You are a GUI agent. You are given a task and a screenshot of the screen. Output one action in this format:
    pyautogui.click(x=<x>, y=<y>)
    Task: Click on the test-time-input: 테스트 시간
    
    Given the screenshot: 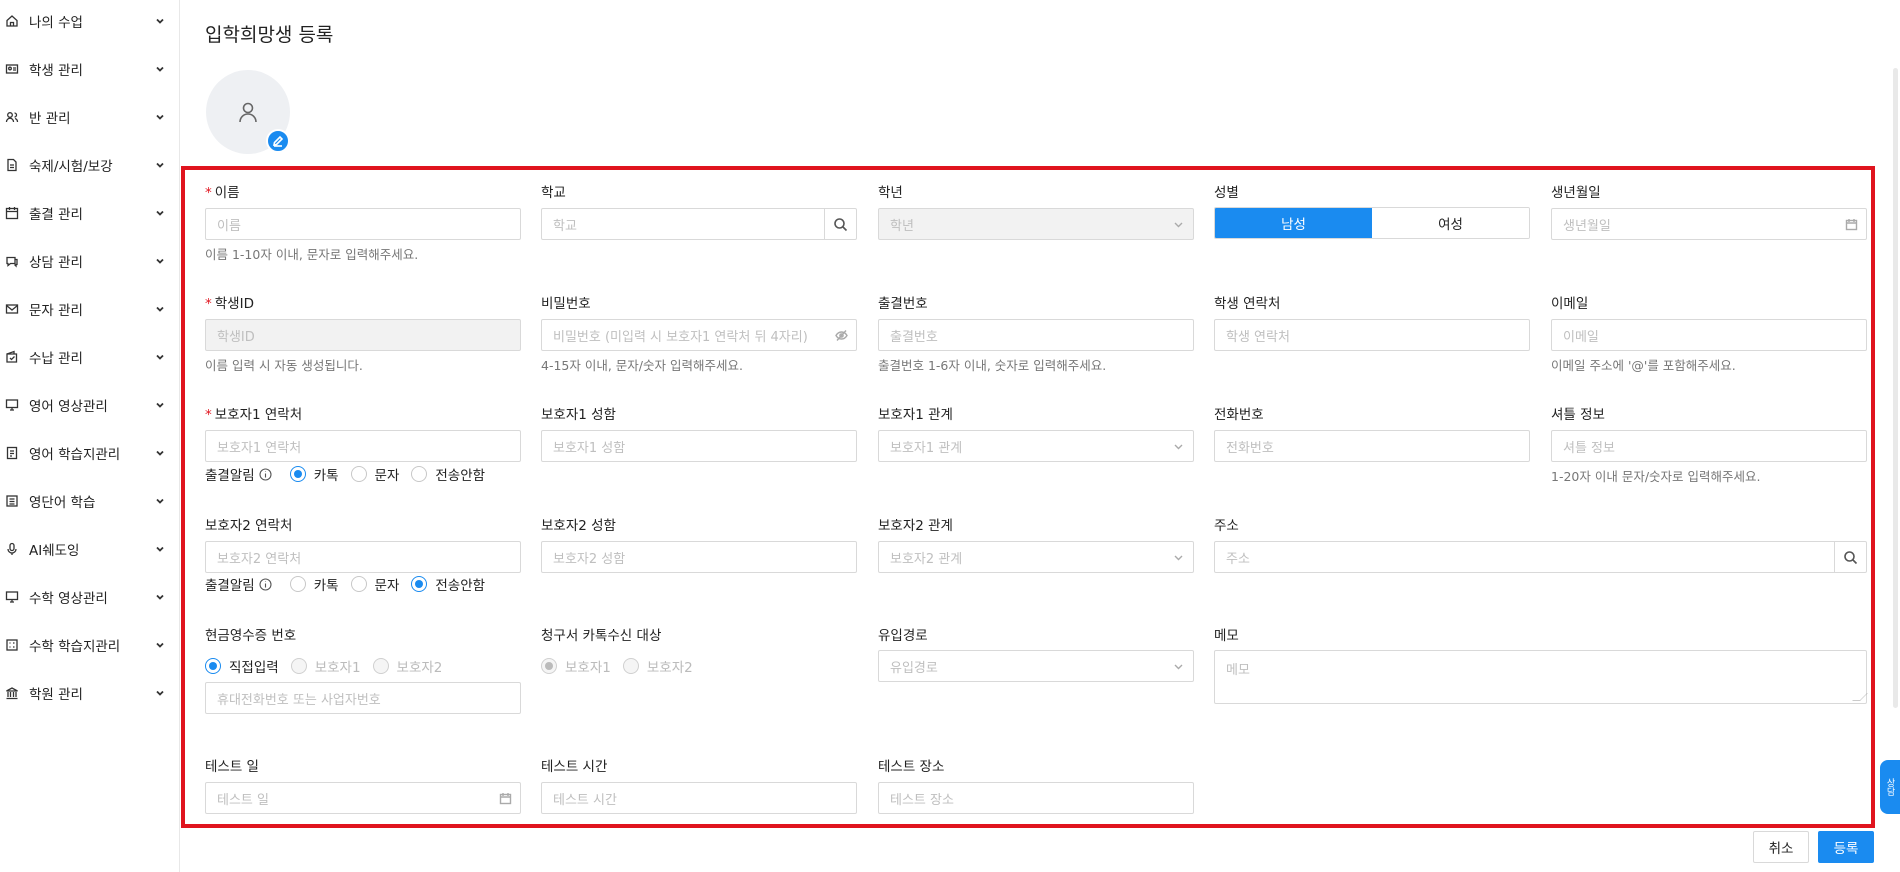 What is the action you would take?
    pyautogui.click(x=699, y=798)
    